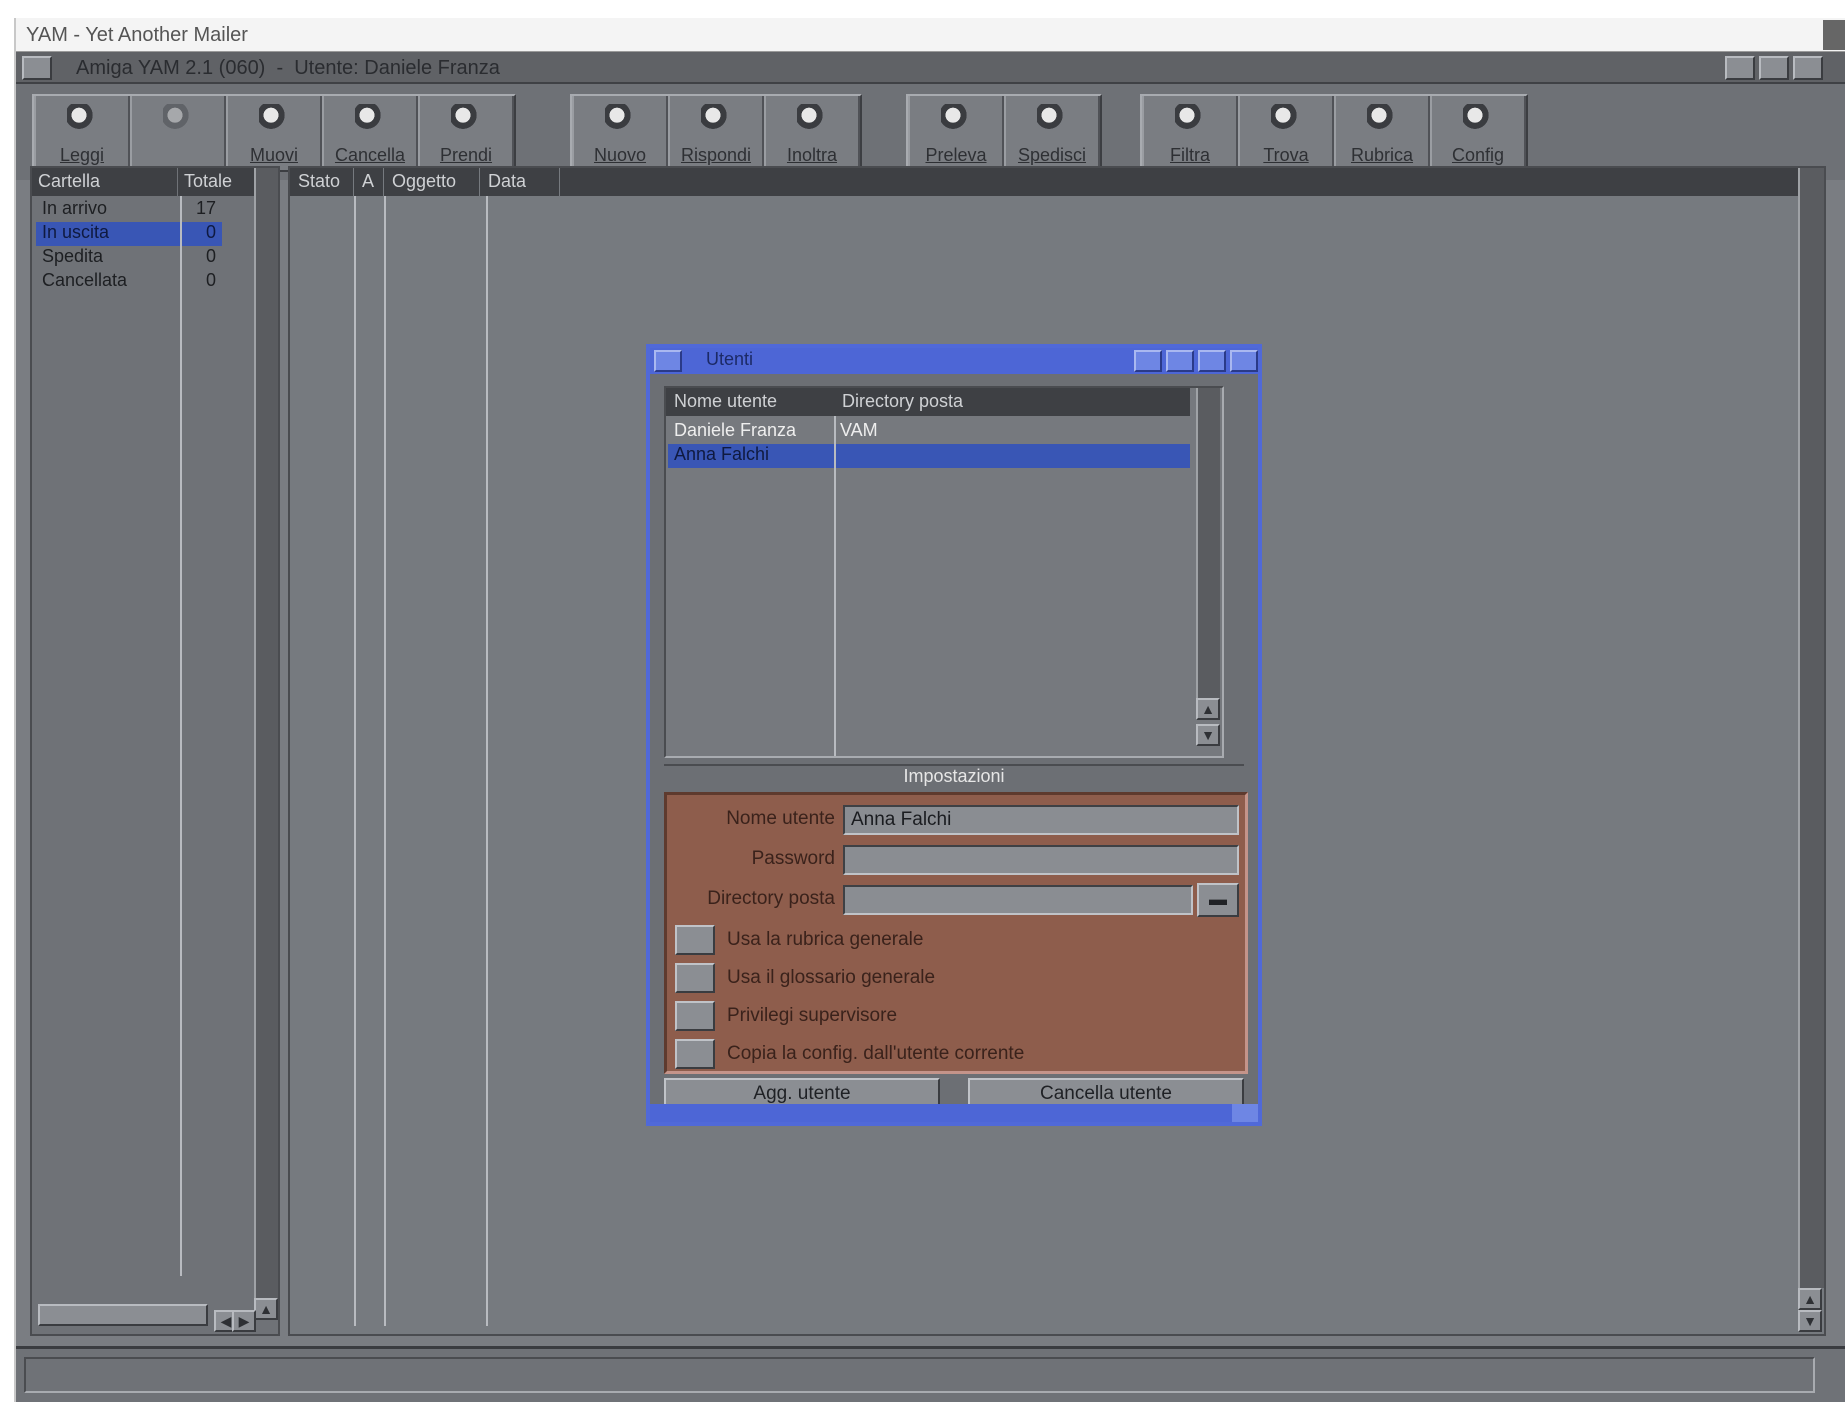 The width and height of the screenshot is (1845, 1402). I want to click on user-row-daniele: Daniele Franza VAM, so click(929, 432).